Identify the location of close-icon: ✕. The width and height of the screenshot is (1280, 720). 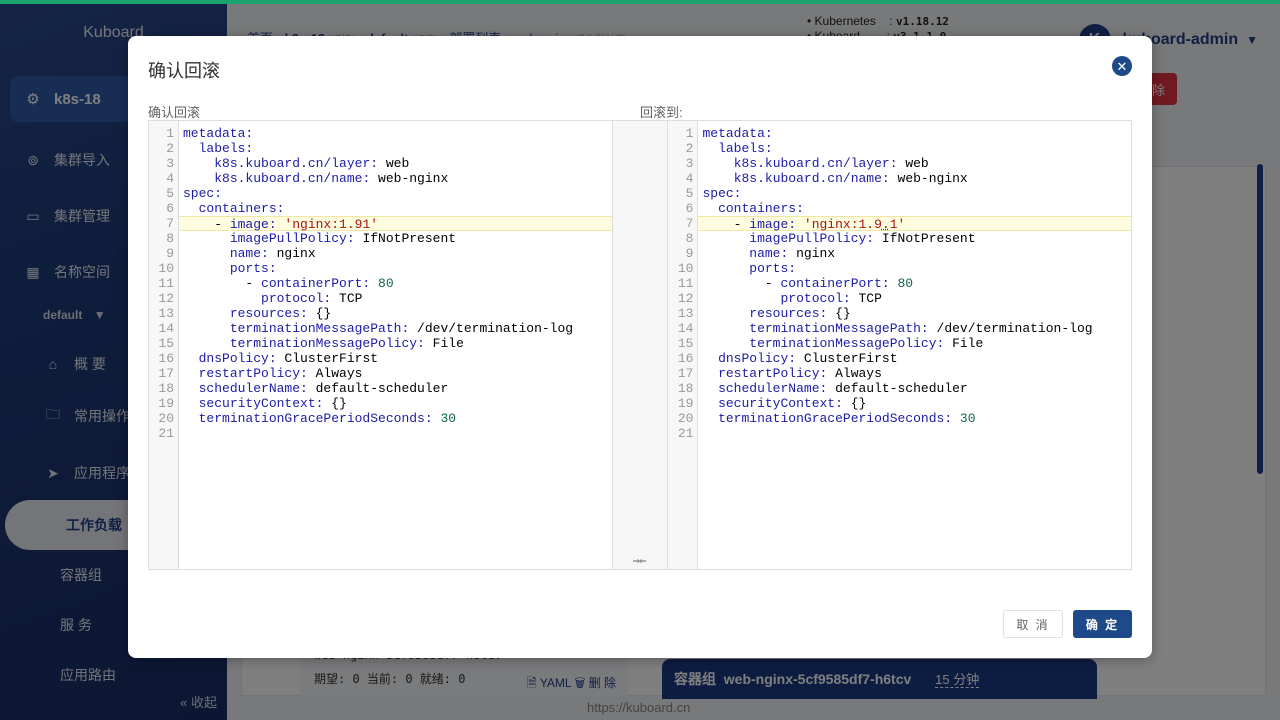
(1122, 66).